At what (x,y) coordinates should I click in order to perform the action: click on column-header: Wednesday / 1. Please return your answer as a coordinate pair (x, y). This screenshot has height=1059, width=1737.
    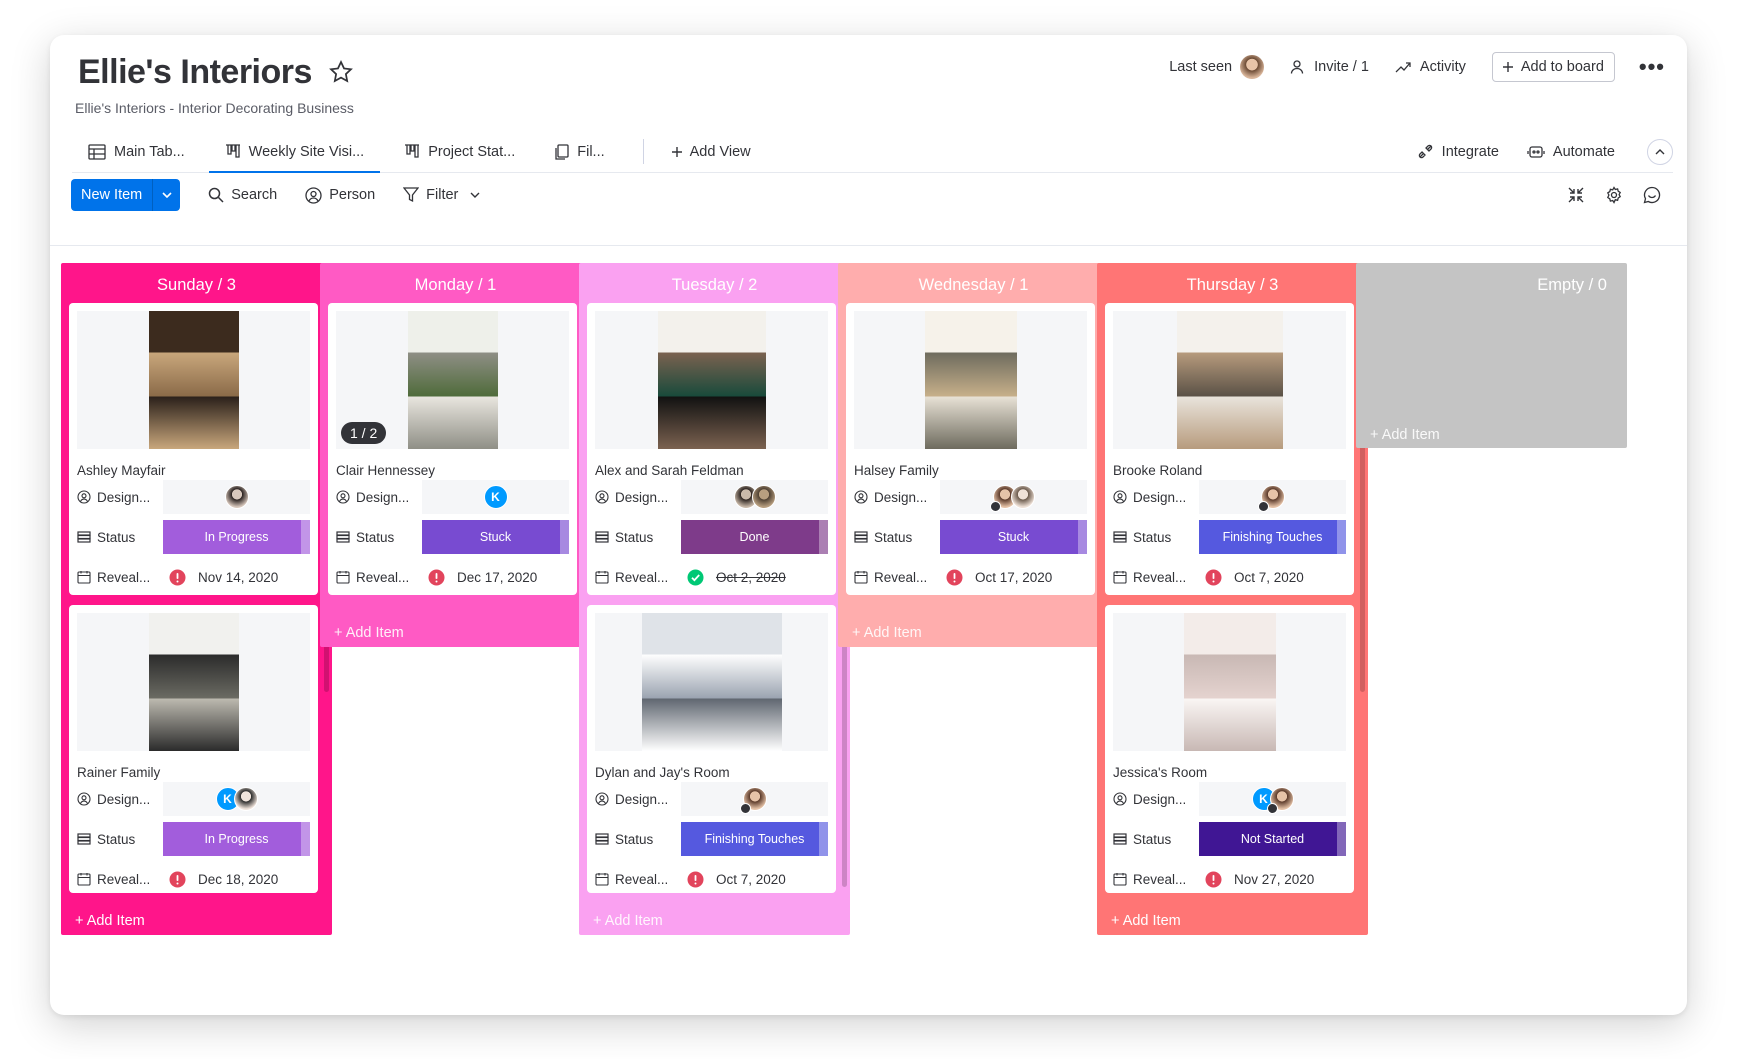
    Looking at the image, I should click on (973, 285).